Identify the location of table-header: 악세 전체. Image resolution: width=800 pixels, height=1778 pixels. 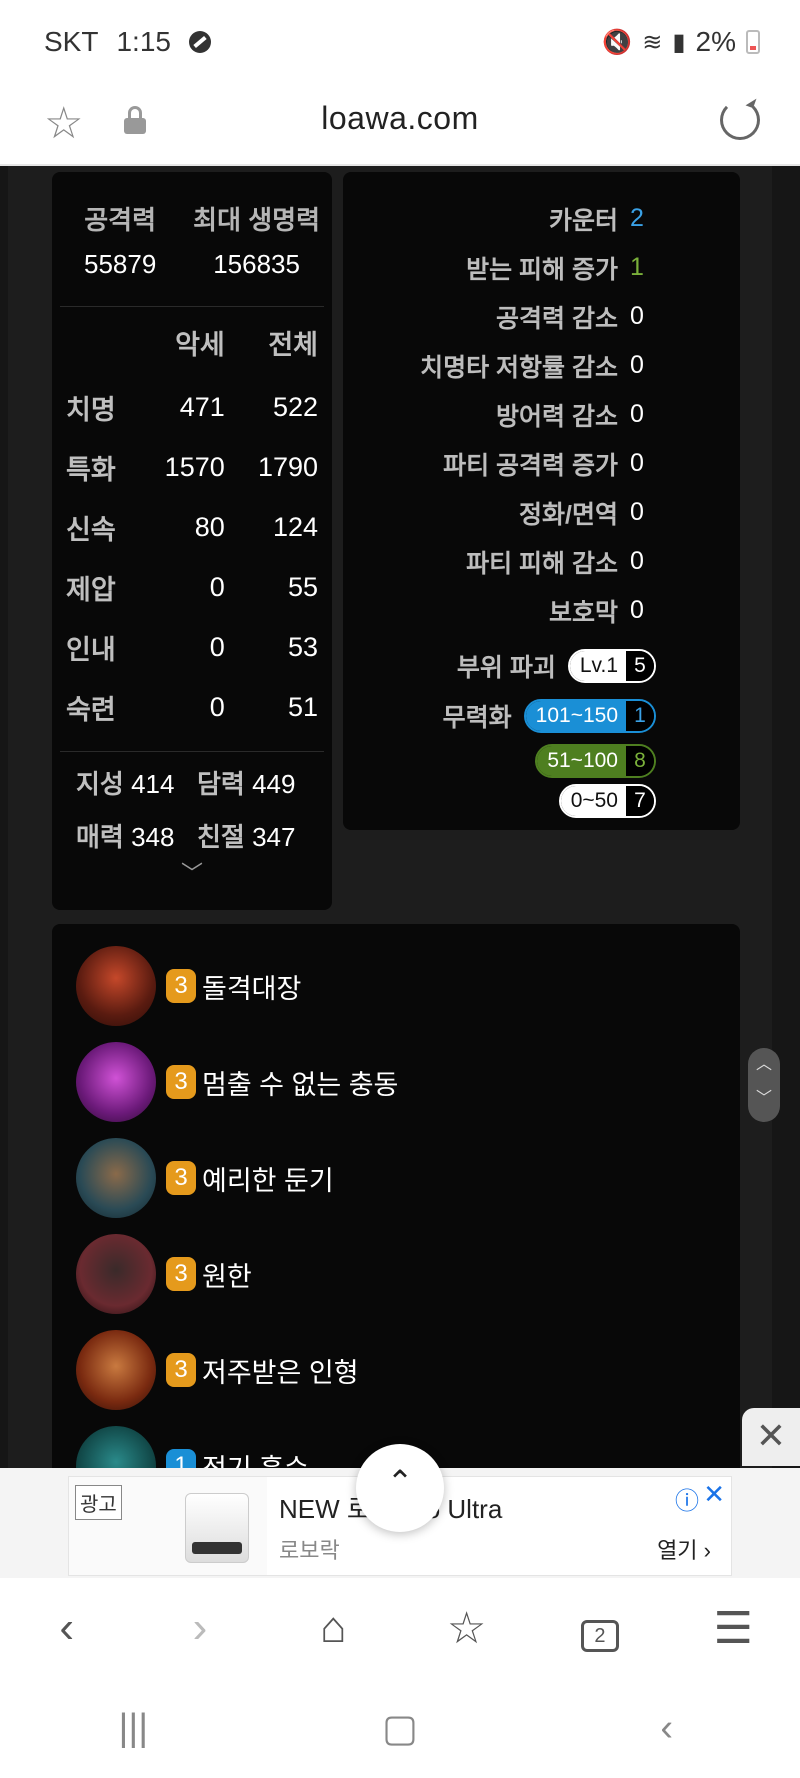
(192, 342).